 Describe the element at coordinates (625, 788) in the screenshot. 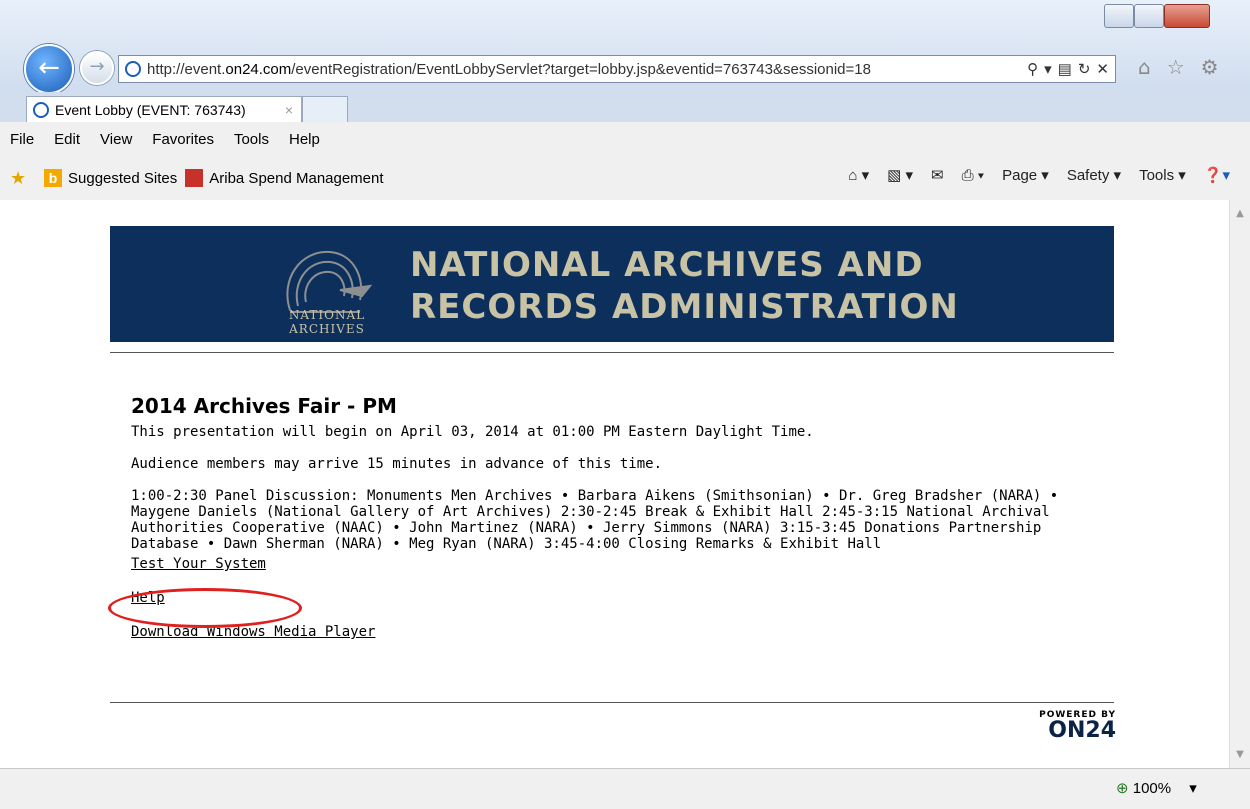

I see `status-bar: ⊕ 100% ▾` at that location.